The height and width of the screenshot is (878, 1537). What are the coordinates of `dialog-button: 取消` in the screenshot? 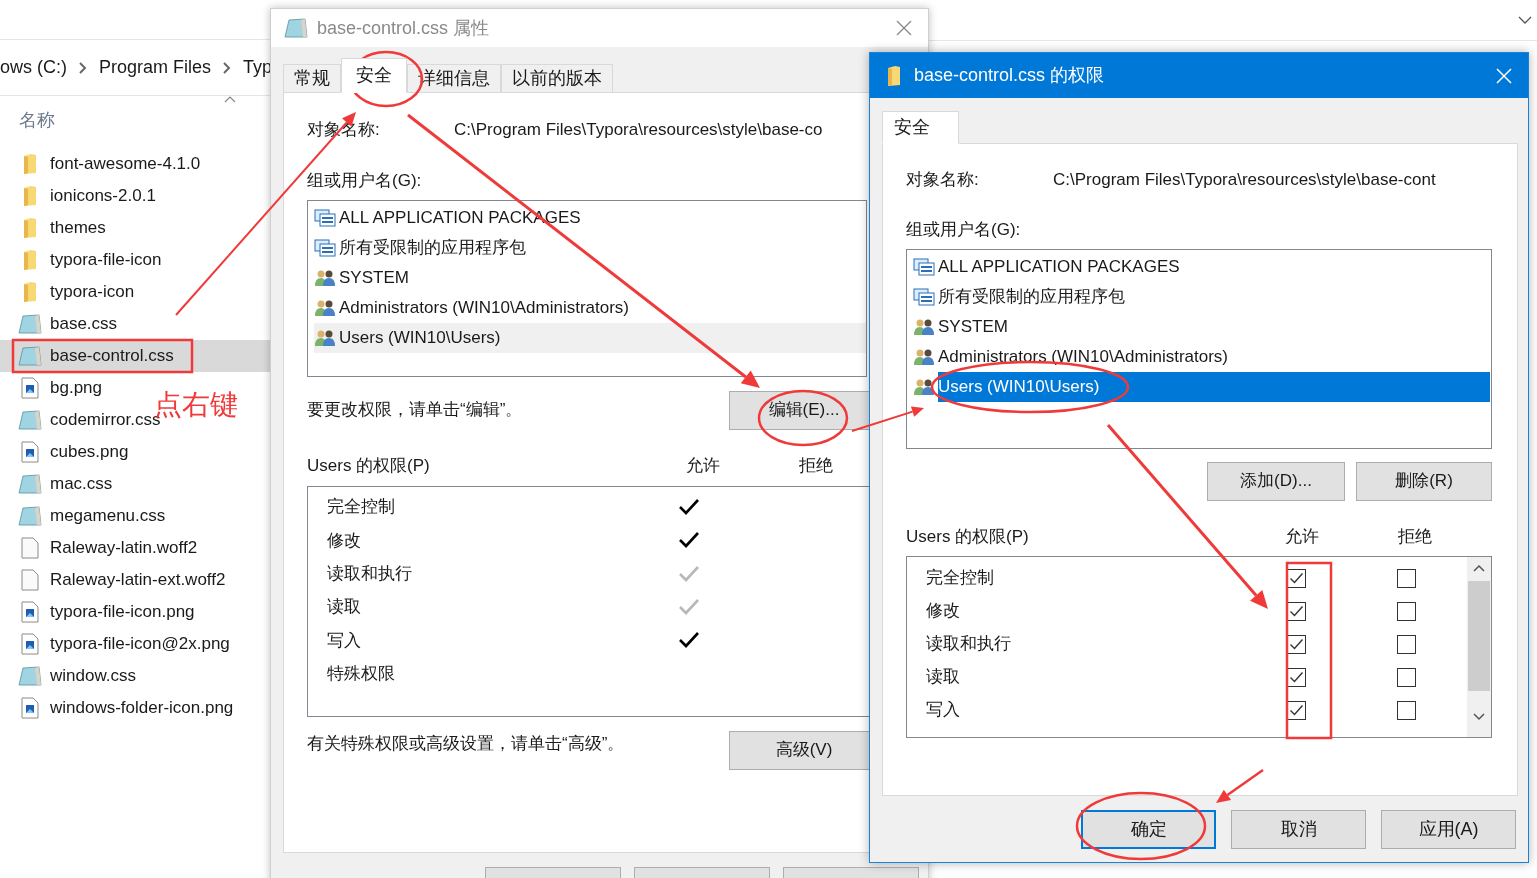 It's located at (1298, 829).